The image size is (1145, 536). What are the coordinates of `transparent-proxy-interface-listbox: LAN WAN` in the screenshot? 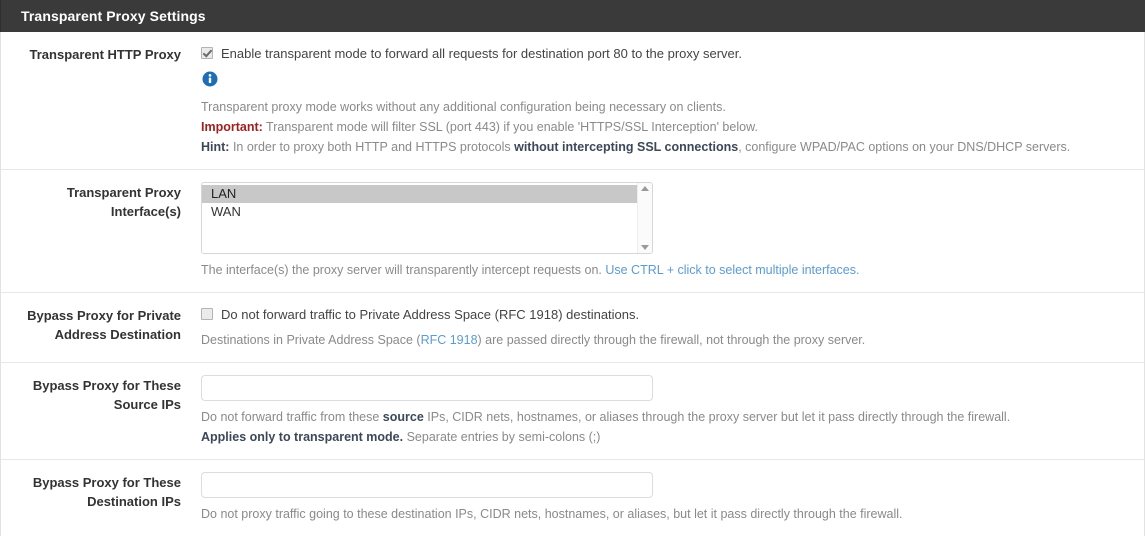 It's located at (427, 218).